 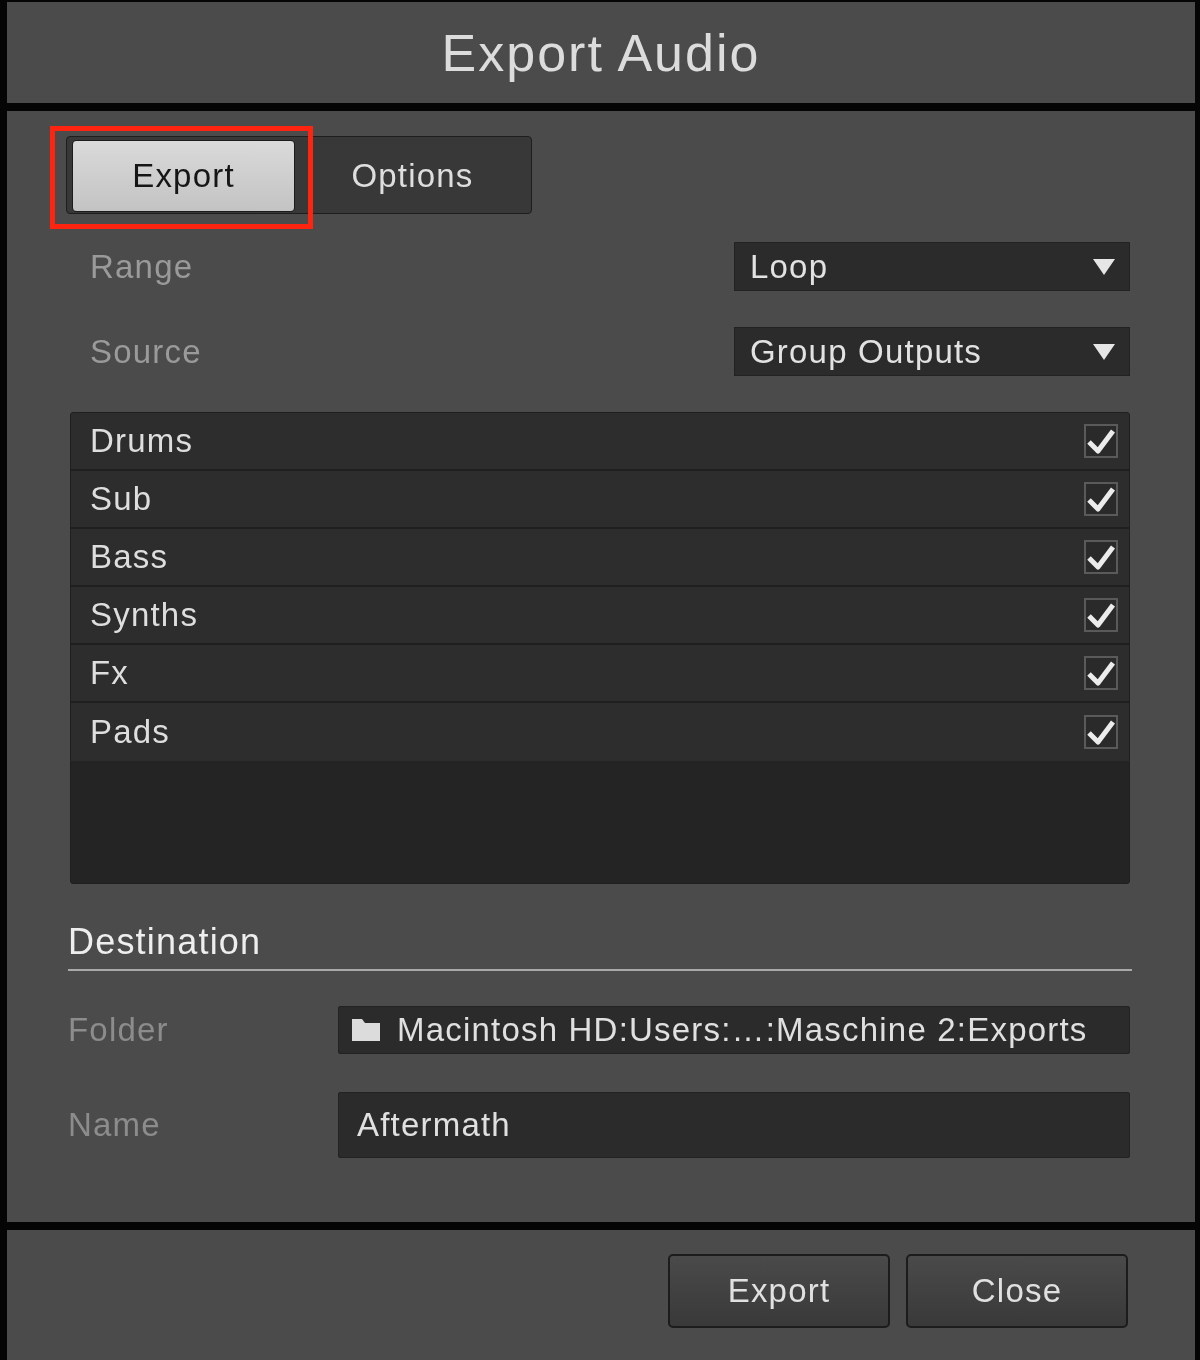 I want to click on tab: Export, so click(x=183, y=176).